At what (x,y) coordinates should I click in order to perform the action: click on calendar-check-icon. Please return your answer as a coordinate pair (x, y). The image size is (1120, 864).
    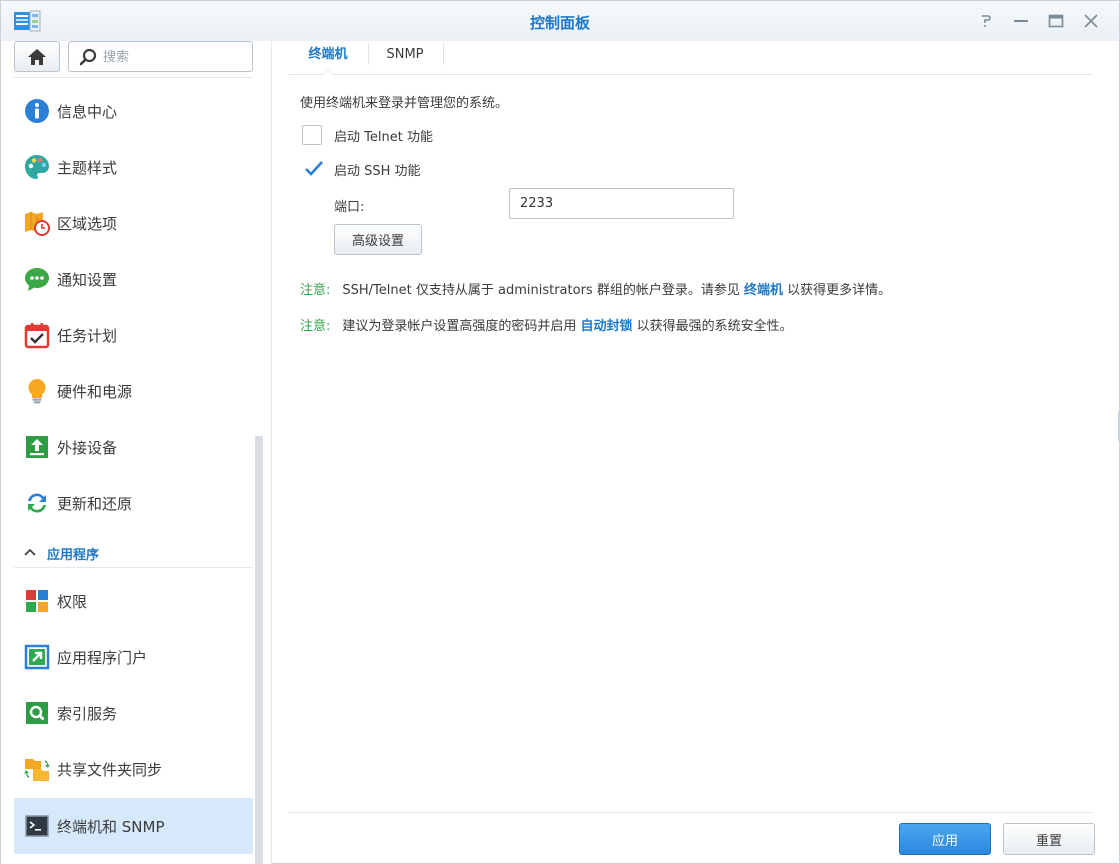
    Looking at the image, I should click on (37, 335).